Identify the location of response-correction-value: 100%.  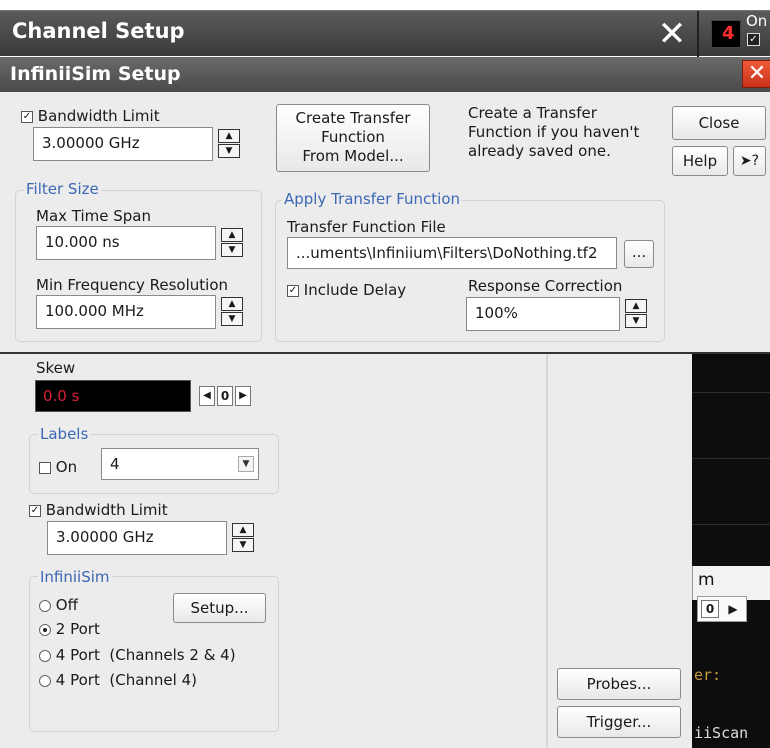
(496, 313).